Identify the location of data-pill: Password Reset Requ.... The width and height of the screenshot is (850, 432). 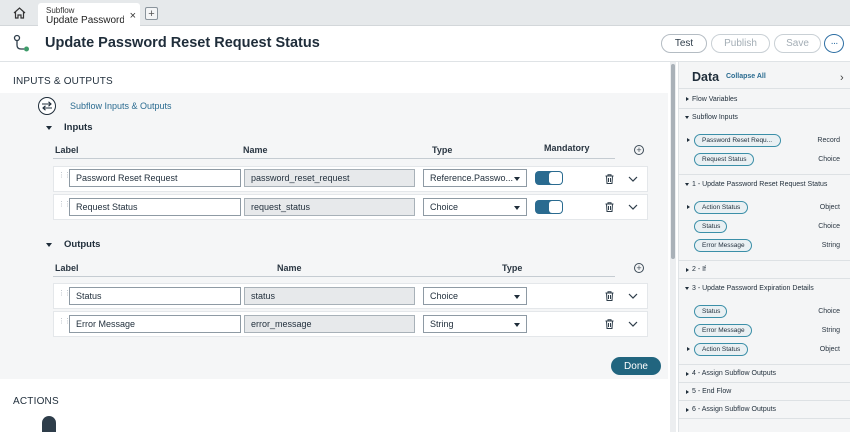
(737, 140).